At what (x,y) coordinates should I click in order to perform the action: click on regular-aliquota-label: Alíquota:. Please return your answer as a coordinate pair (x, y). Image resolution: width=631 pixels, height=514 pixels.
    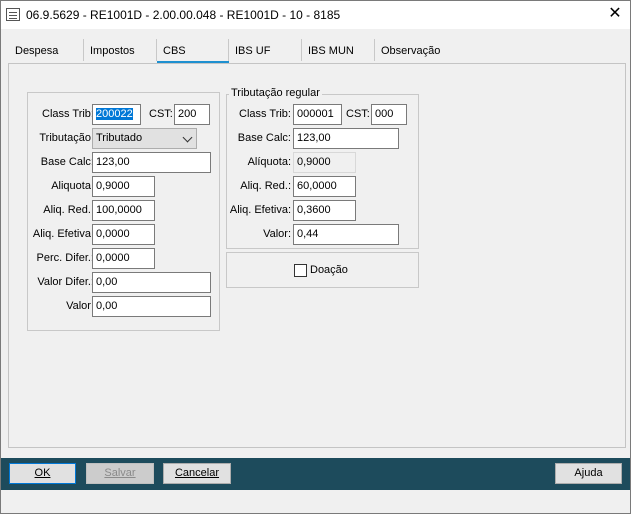
    Looking at the image, I should click on (269, 162).